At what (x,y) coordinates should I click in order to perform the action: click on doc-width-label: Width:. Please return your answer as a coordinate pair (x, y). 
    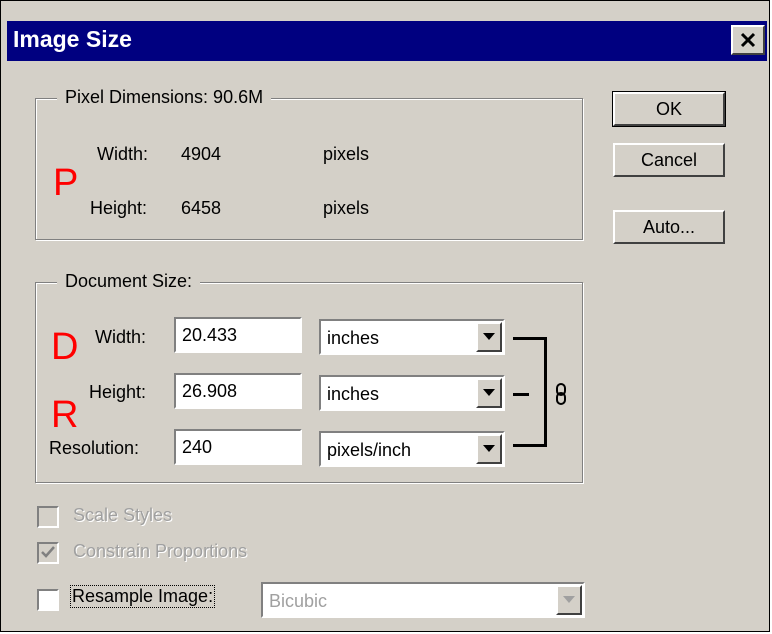
    Looking at the image, I should click on (121, 337).